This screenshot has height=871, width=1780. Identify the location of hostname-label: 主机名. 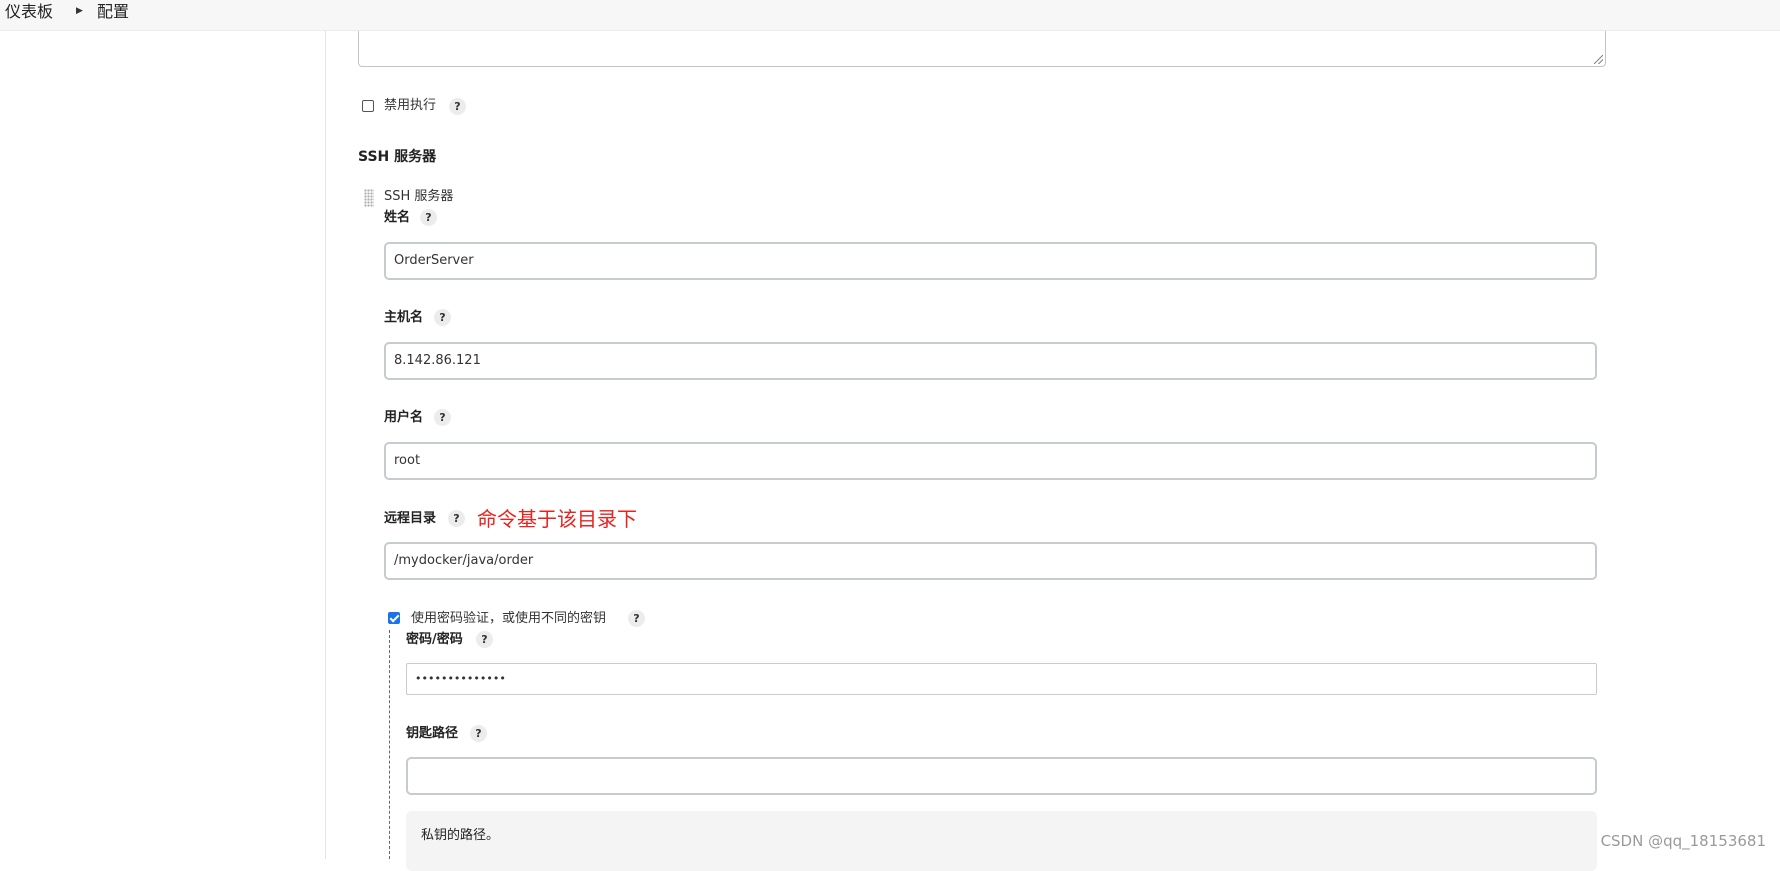
(403, 318).